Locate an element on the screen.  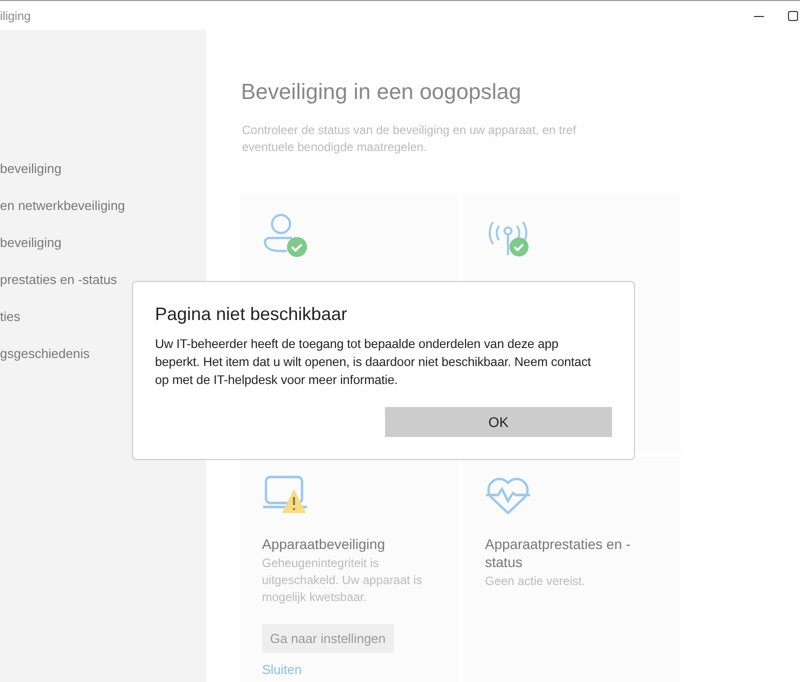
page-heading: Beveiliging in een oogopslag is located at coordinates (381, 92).